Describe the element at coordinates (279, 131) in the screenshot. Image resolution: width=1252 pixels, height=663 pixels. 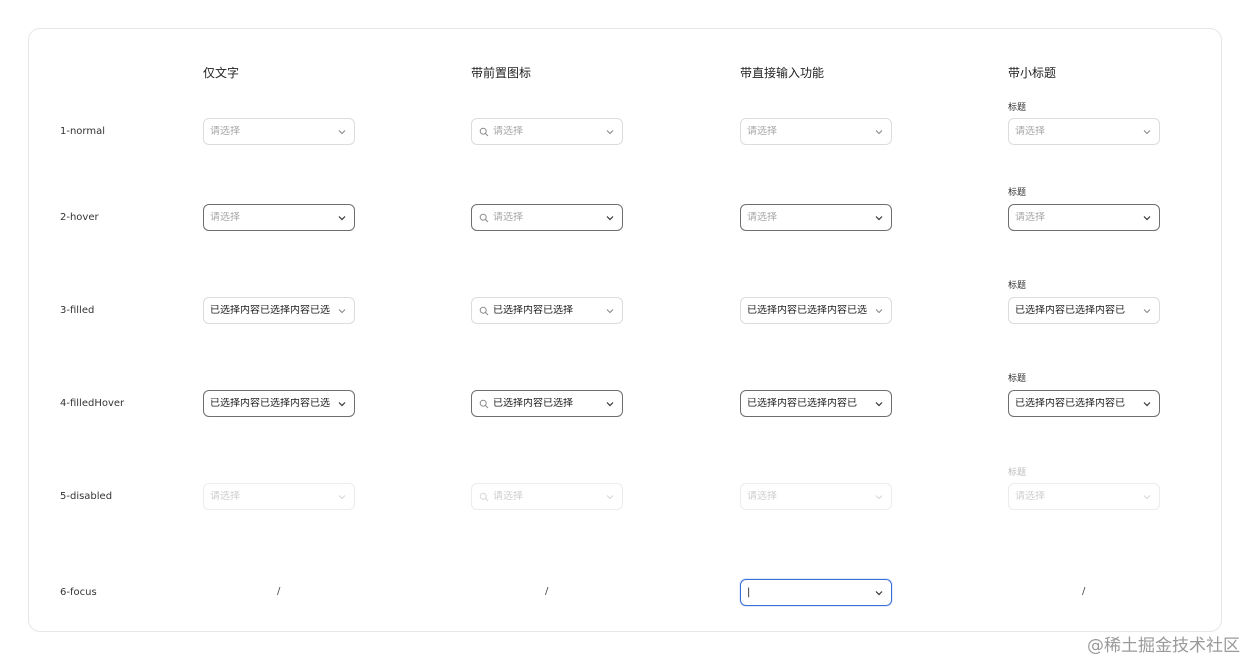
I see `select-text-normal: 请选择` at that location.